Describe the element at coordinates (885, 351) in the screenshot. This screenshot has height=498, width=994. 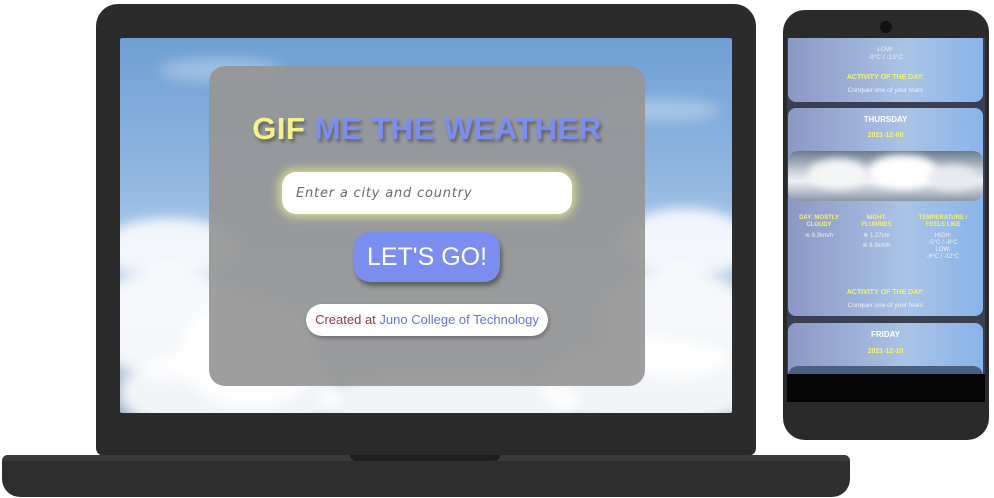
I see `forecast-date: 2021-12-10` at that location.